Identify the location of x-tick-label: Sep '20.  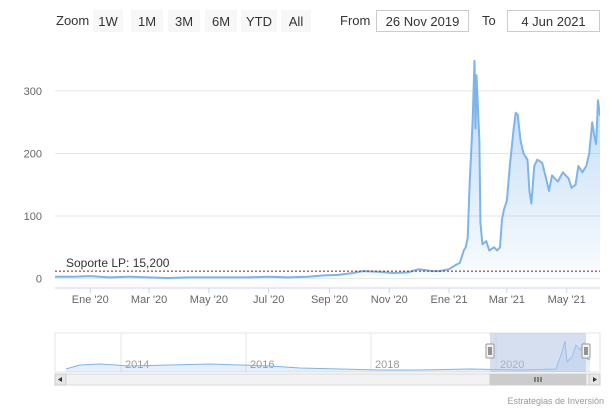
(329, 300).